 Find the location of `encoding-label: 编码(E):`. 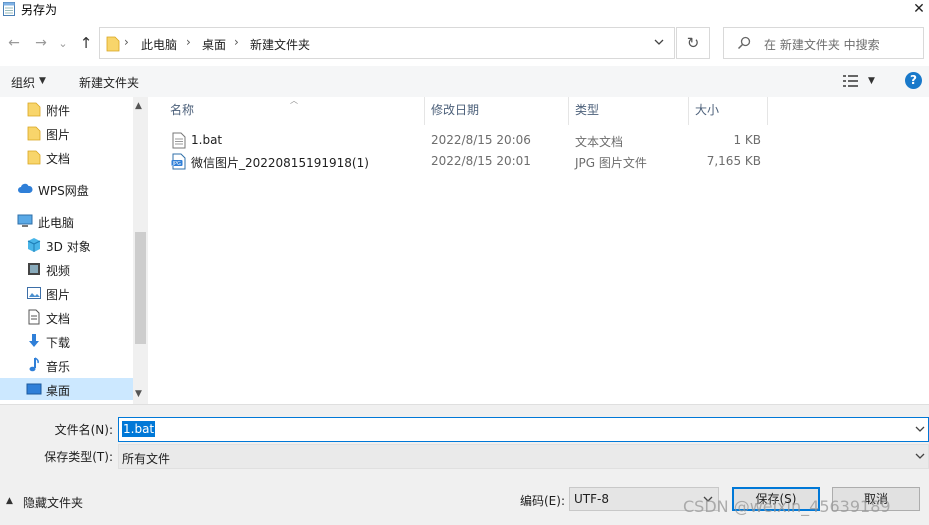

encoding-label: 编码(E): is located at coordinates (542, 501).